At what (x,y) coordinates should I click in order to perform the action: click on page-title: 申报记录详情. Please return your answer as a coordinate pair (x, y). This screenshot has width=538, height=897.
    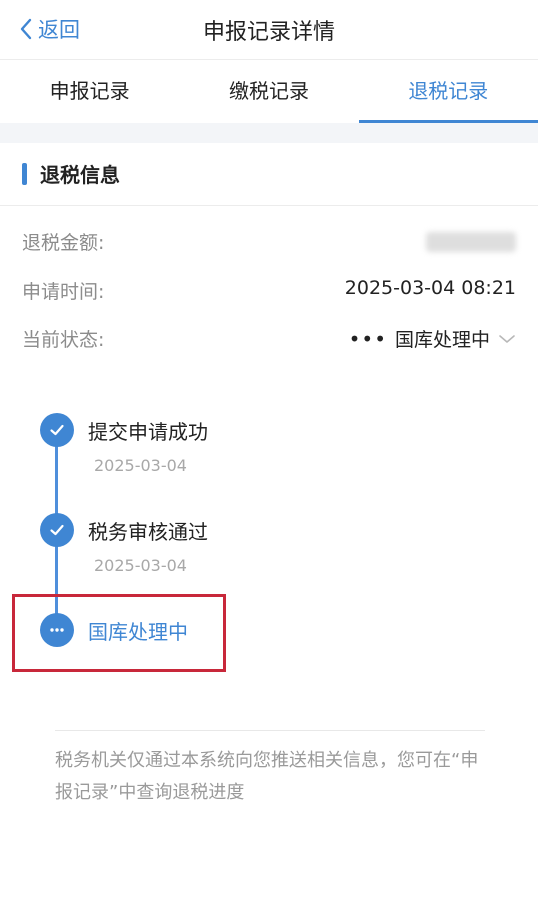
    Looking at the image, I should click on (268, 32).